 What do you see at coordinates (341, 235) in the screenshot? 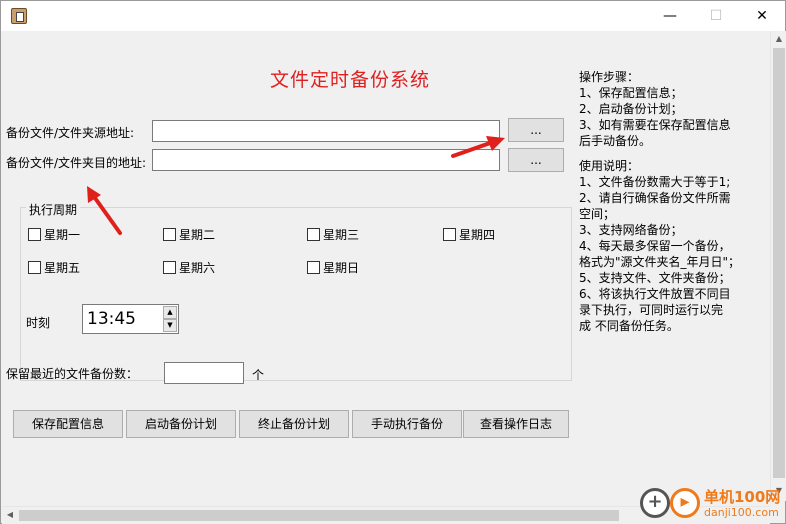
I see `checkbox-label: 星期三` at bounding box center [341, 235].